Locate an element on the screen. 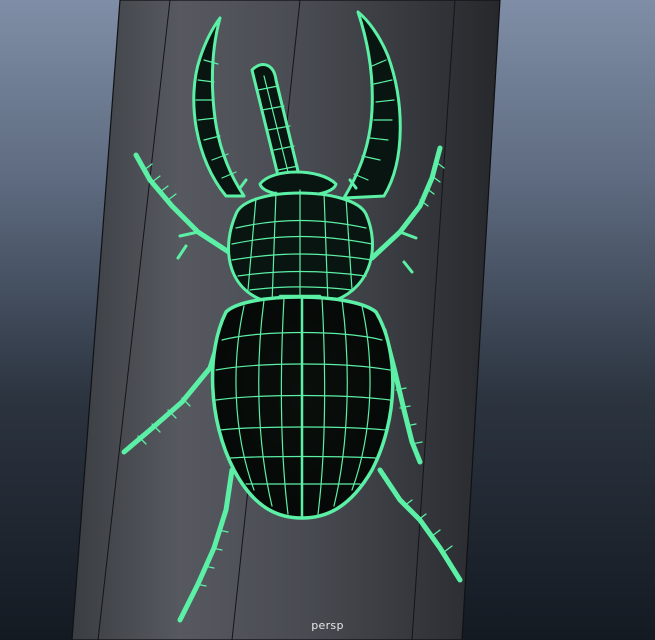 The width and height of the screenshot is (655, 640). pronotum is located at coordinates (300, 249).